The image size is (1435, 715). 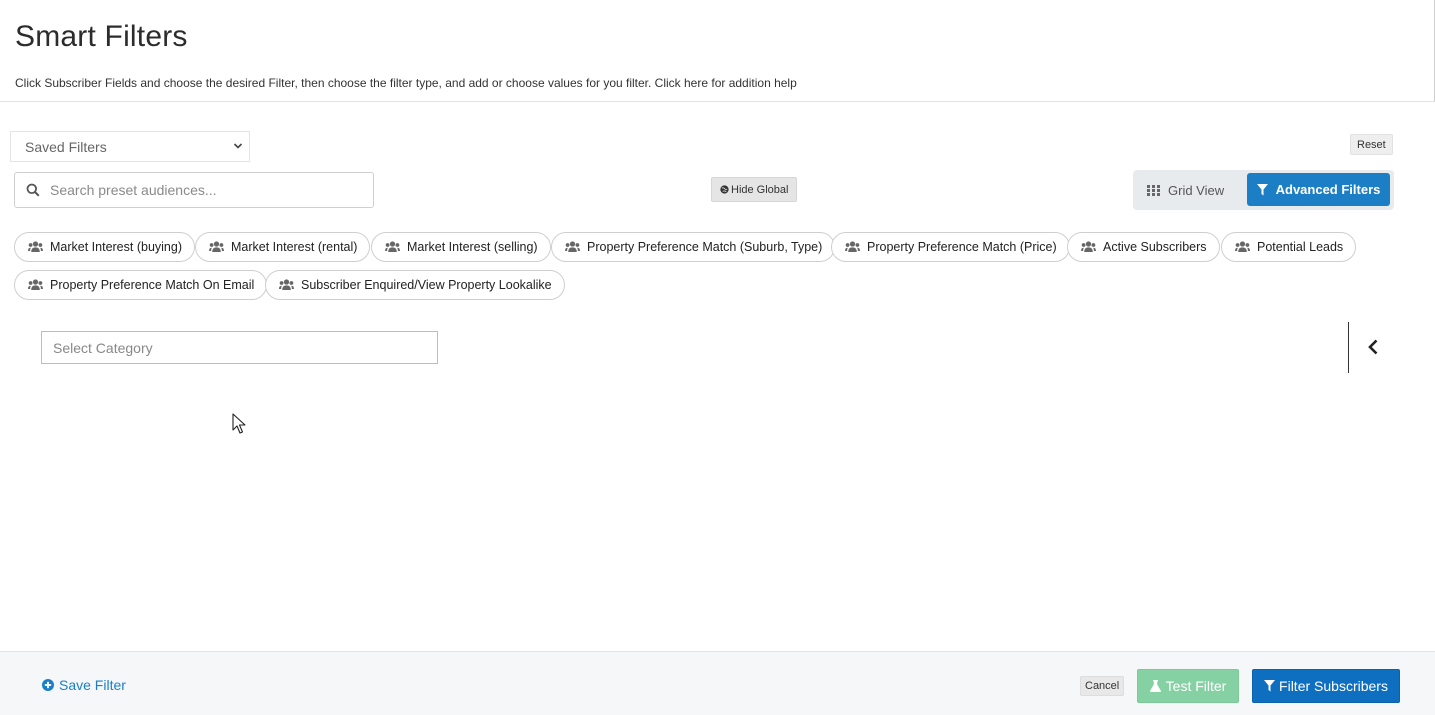 I want to click on grid-icon, so click(x=1153, y=190).